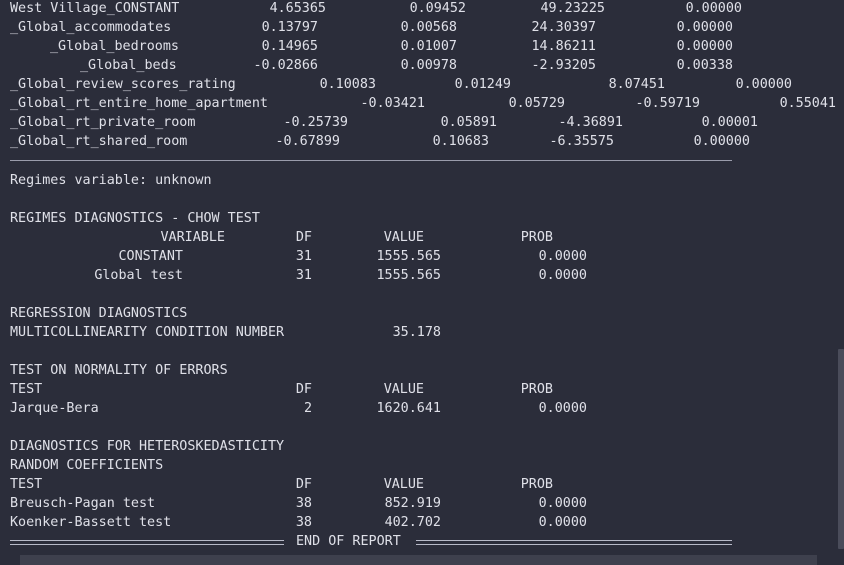 This screenshot has height=565, width=844. I want to click on row-label: Koenker-Bassett test, so click(91, 522).